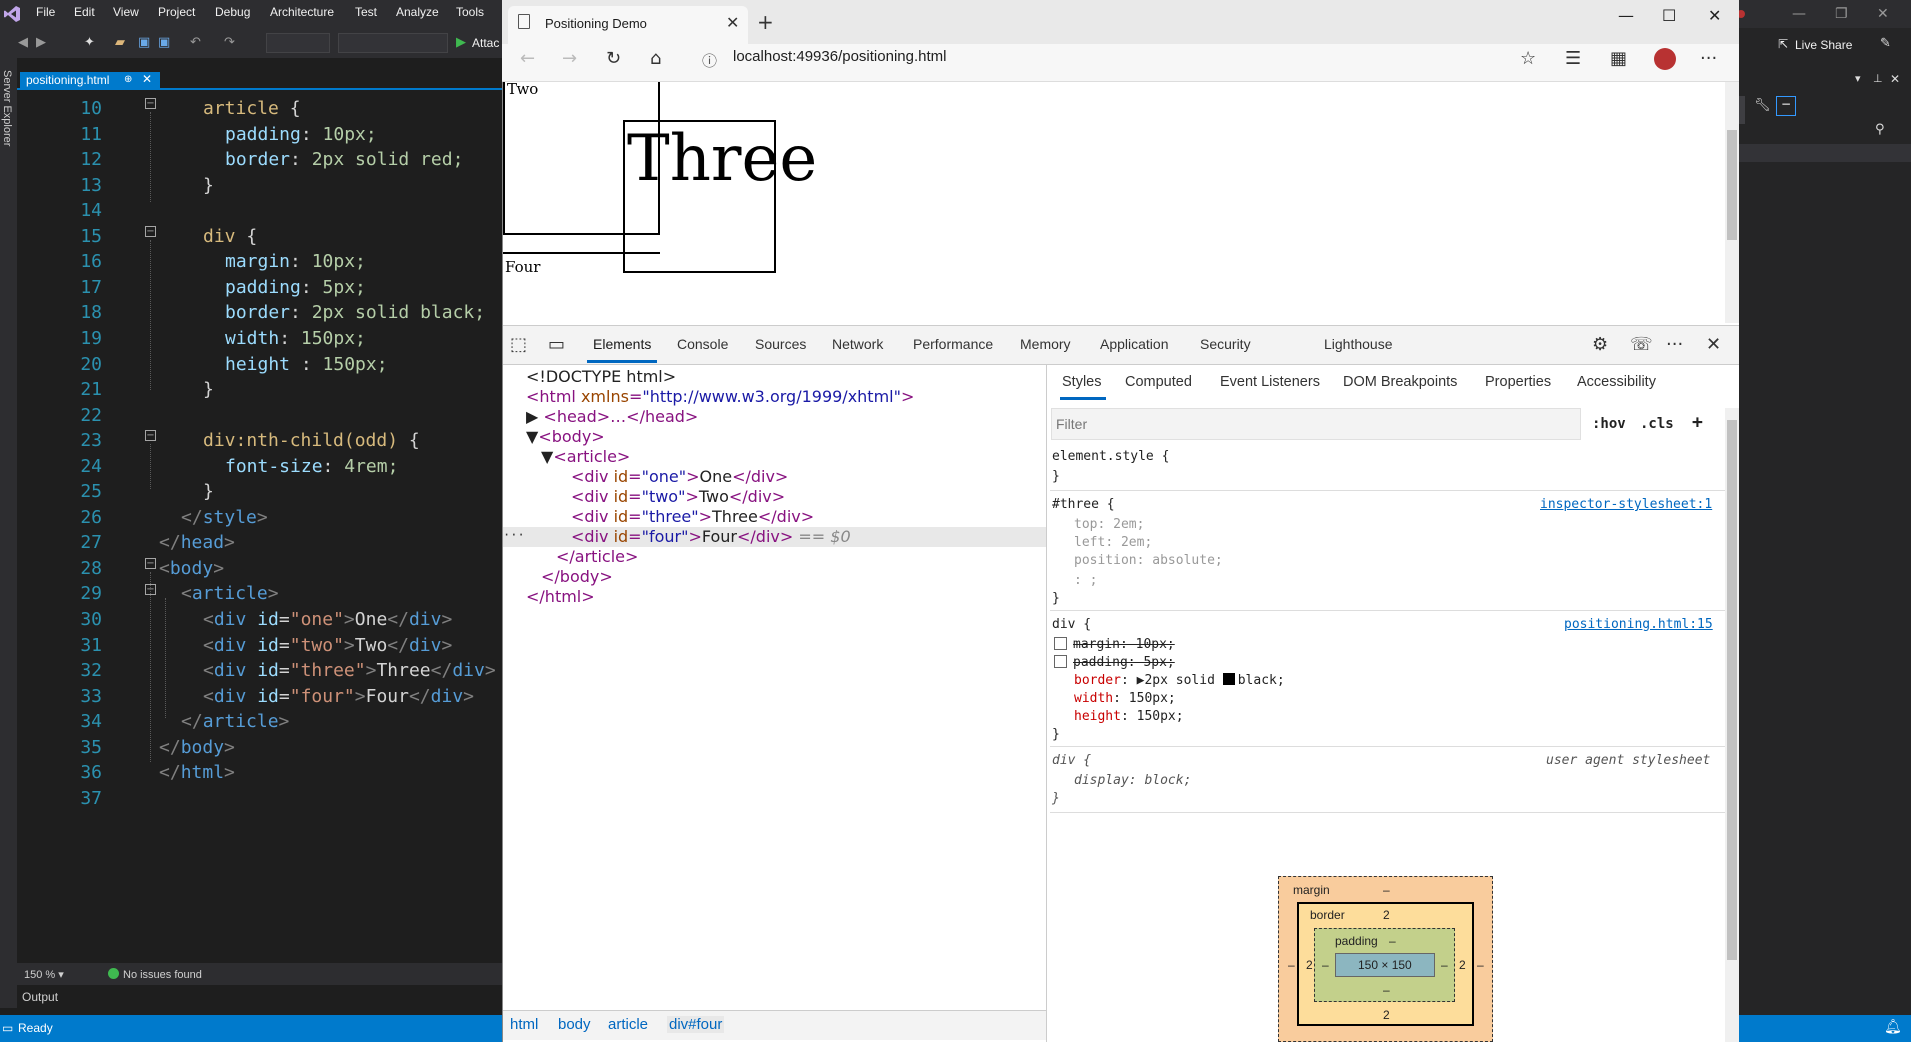 This screenshot has height=1042, width=1911. I want to click on code-line: 32 <div id="three">Three</div>, so click(271, 670).